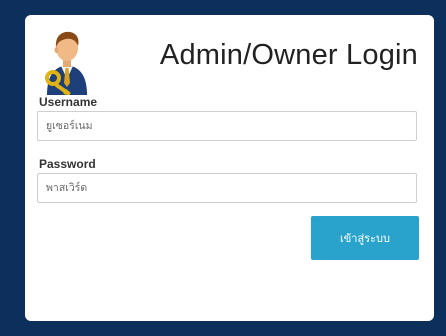 The image size is (446, 336). I want to click on page-title: Admin/Owner Login, so click(288, 55).